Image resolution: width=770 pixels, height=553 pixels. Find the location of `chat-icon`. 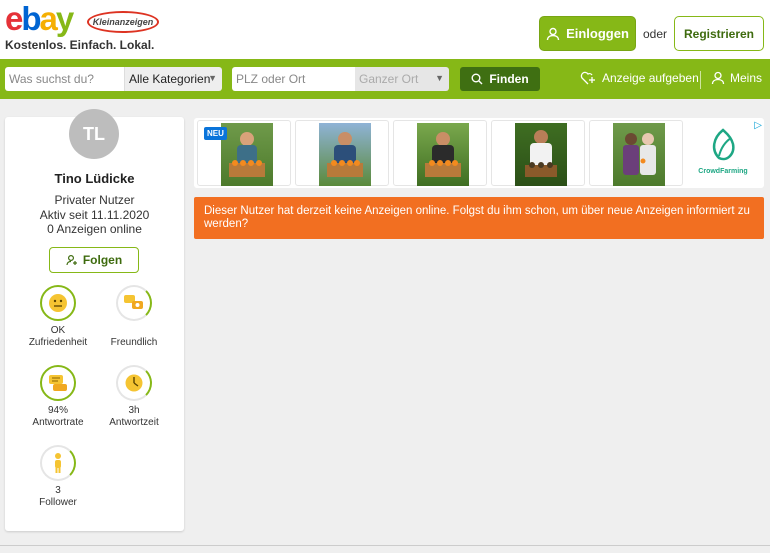

chat-icon is located at coordinates (58, 383).